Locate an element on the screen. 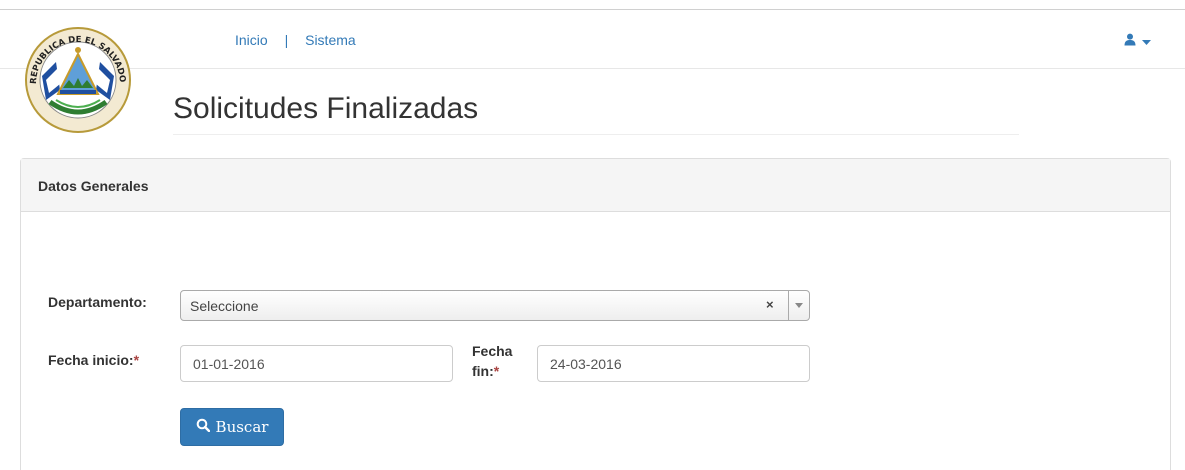 The height and width of the screenshot is (470, 1185). fecha-inicio-label: Fecha inicio:* is located at coordinates (93, 360).